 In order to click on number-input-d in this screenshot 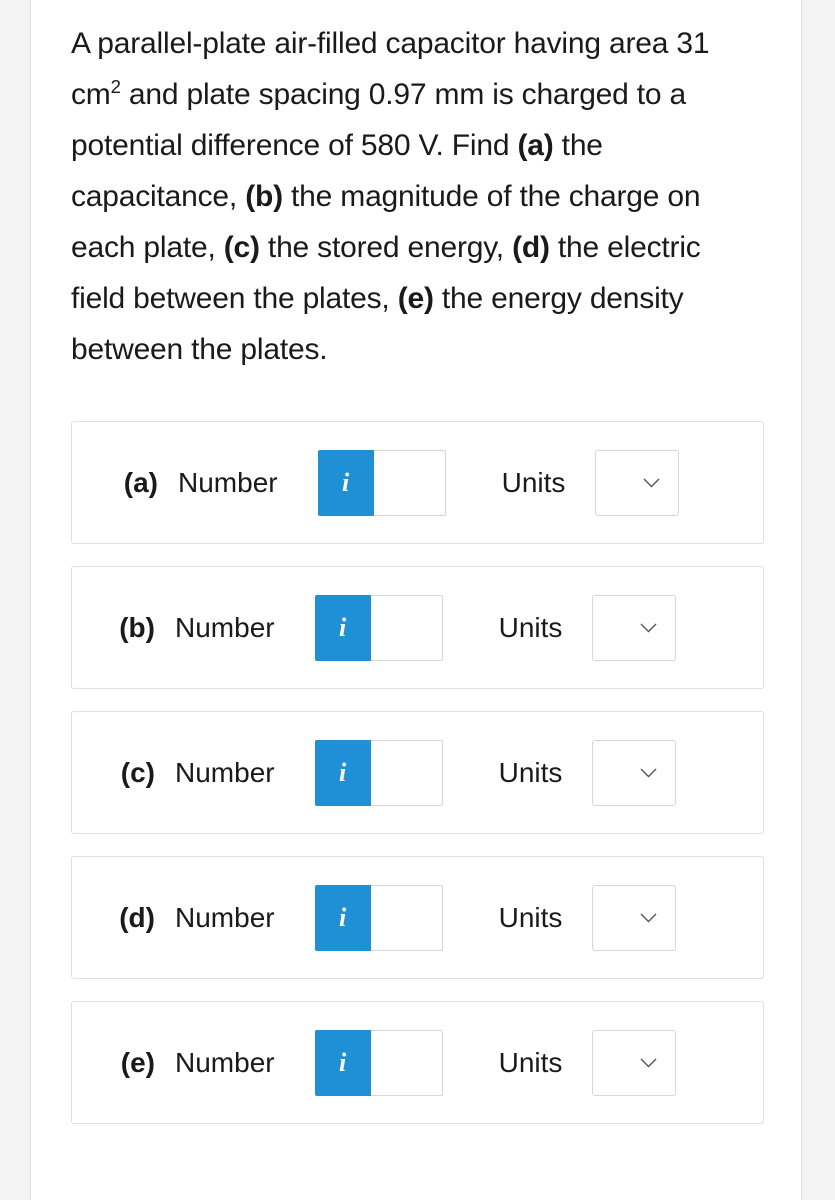, I will do `click(406, 917)`.